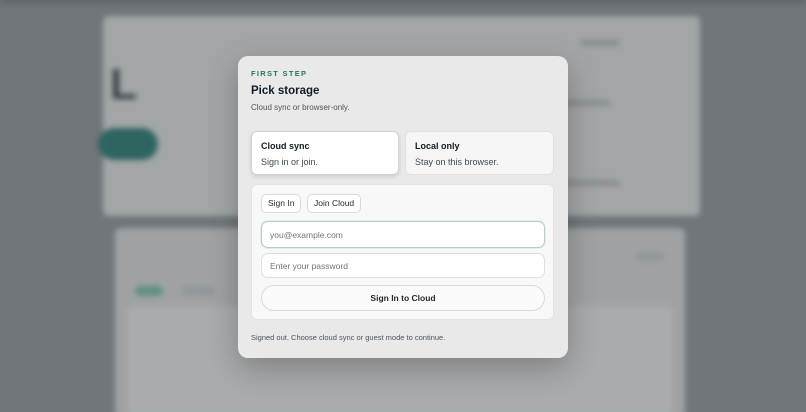 The width and height of the screenshot is (806, 412). Describe the element at coordinates (300, 107) in the screenshot. I see `dialog-subtitle: Cloud sync or browser-only.` at that location.